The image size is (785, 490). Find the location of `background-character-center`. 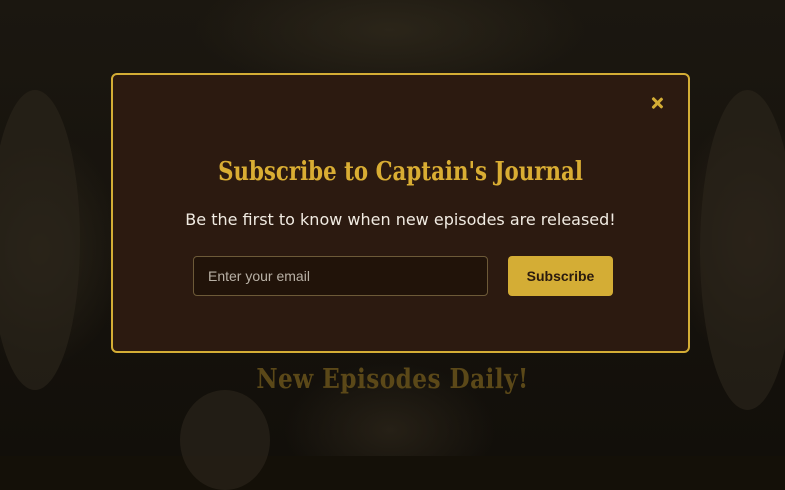

background-character-center is located at coordinates (225, 440).